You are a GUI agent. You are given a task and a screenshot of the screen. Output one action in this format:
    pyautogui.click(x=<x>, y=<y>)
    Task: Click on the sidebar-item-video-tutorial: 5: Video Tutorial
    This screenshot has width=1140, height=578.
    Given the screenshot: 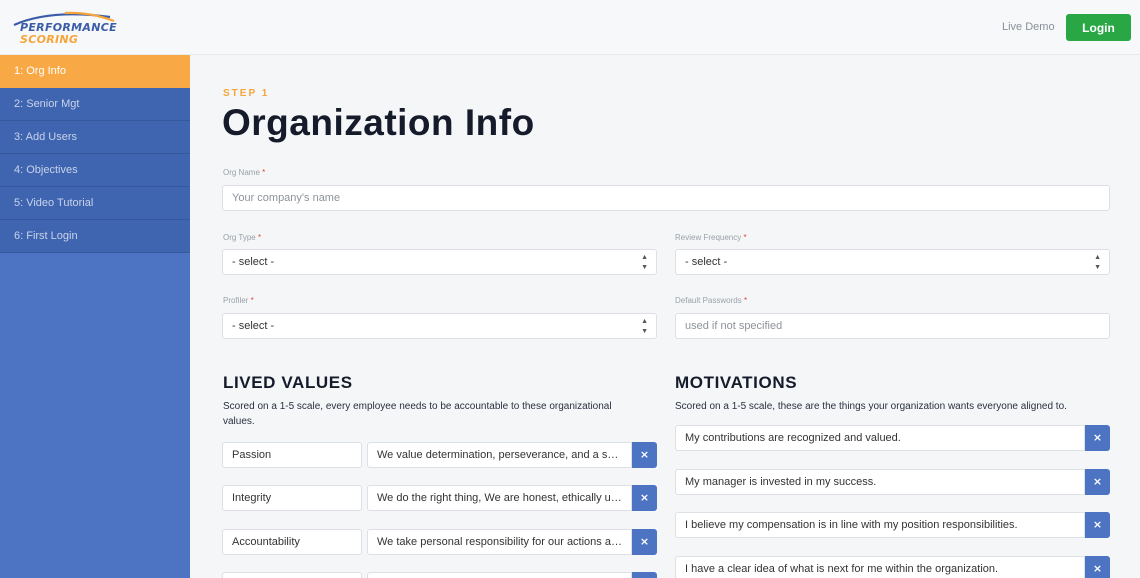 What is the action you would take?
    pyautogui.click(x=95, y=203)
    